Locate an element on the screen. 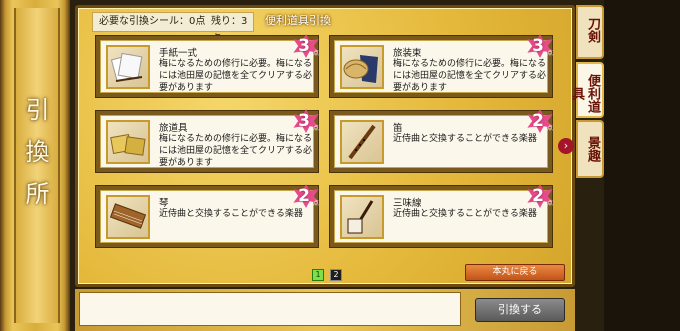 The image size is (680, 331). page-1-button: 1 is located at coordinates (318, 275).